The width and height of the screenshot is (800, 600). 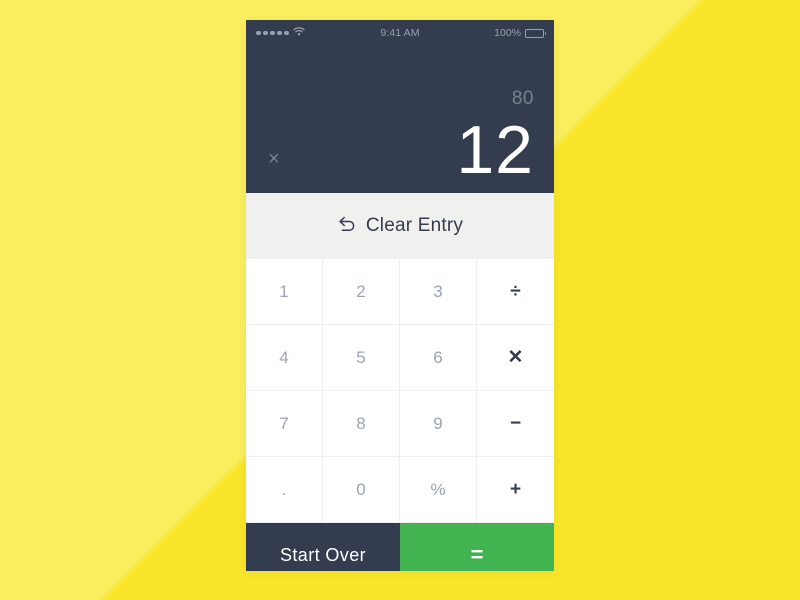 I want to click on key-plus: +, so click(x=515, y=490).